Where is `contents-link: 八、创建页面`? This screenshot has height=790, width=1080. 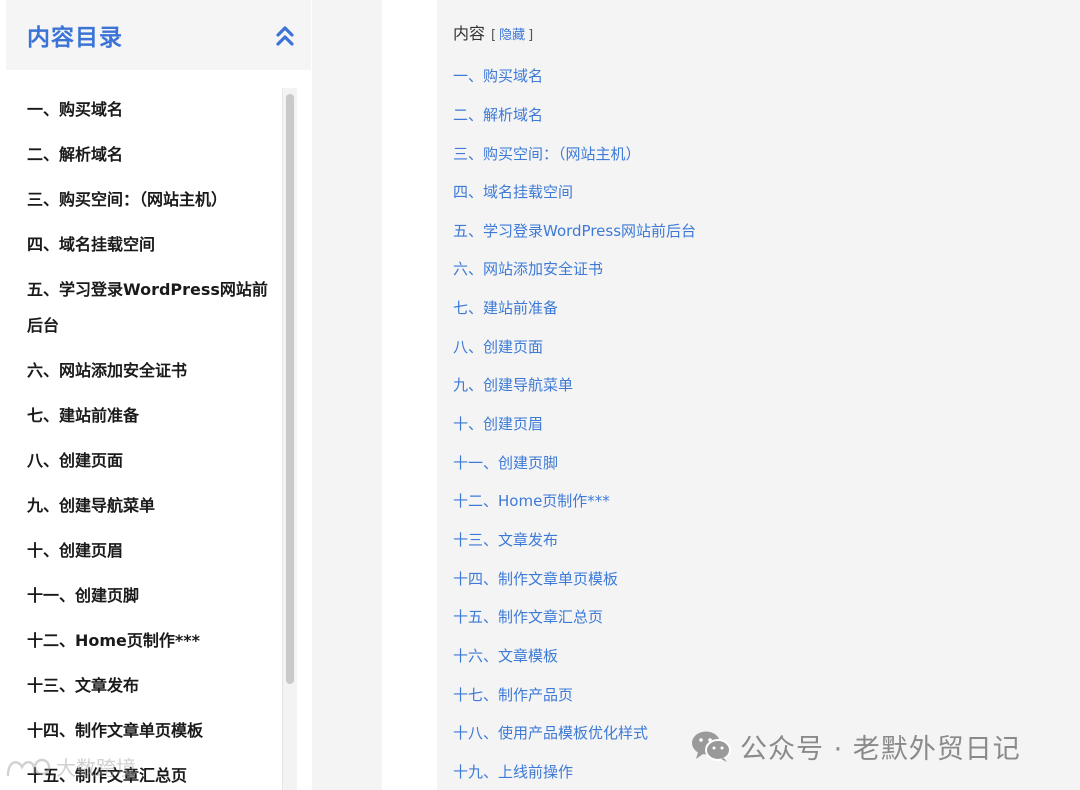
contents-link: 八、创建页面 is located at coordinates (498, 346).